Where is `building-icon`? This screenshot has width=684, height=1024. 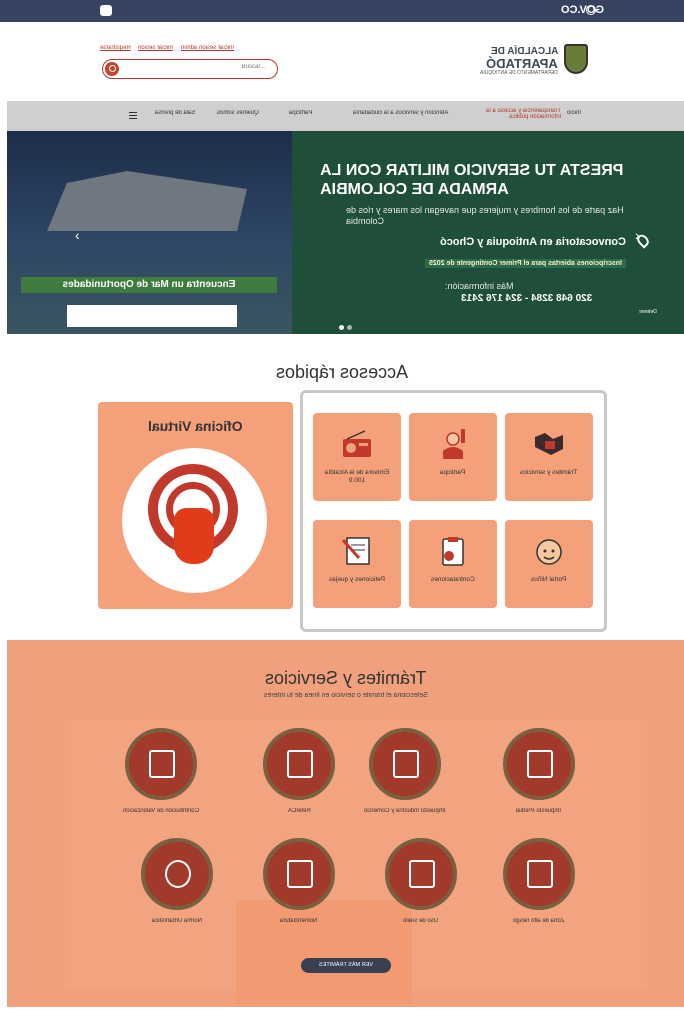
building-icon is located at coordinates (405, 764).